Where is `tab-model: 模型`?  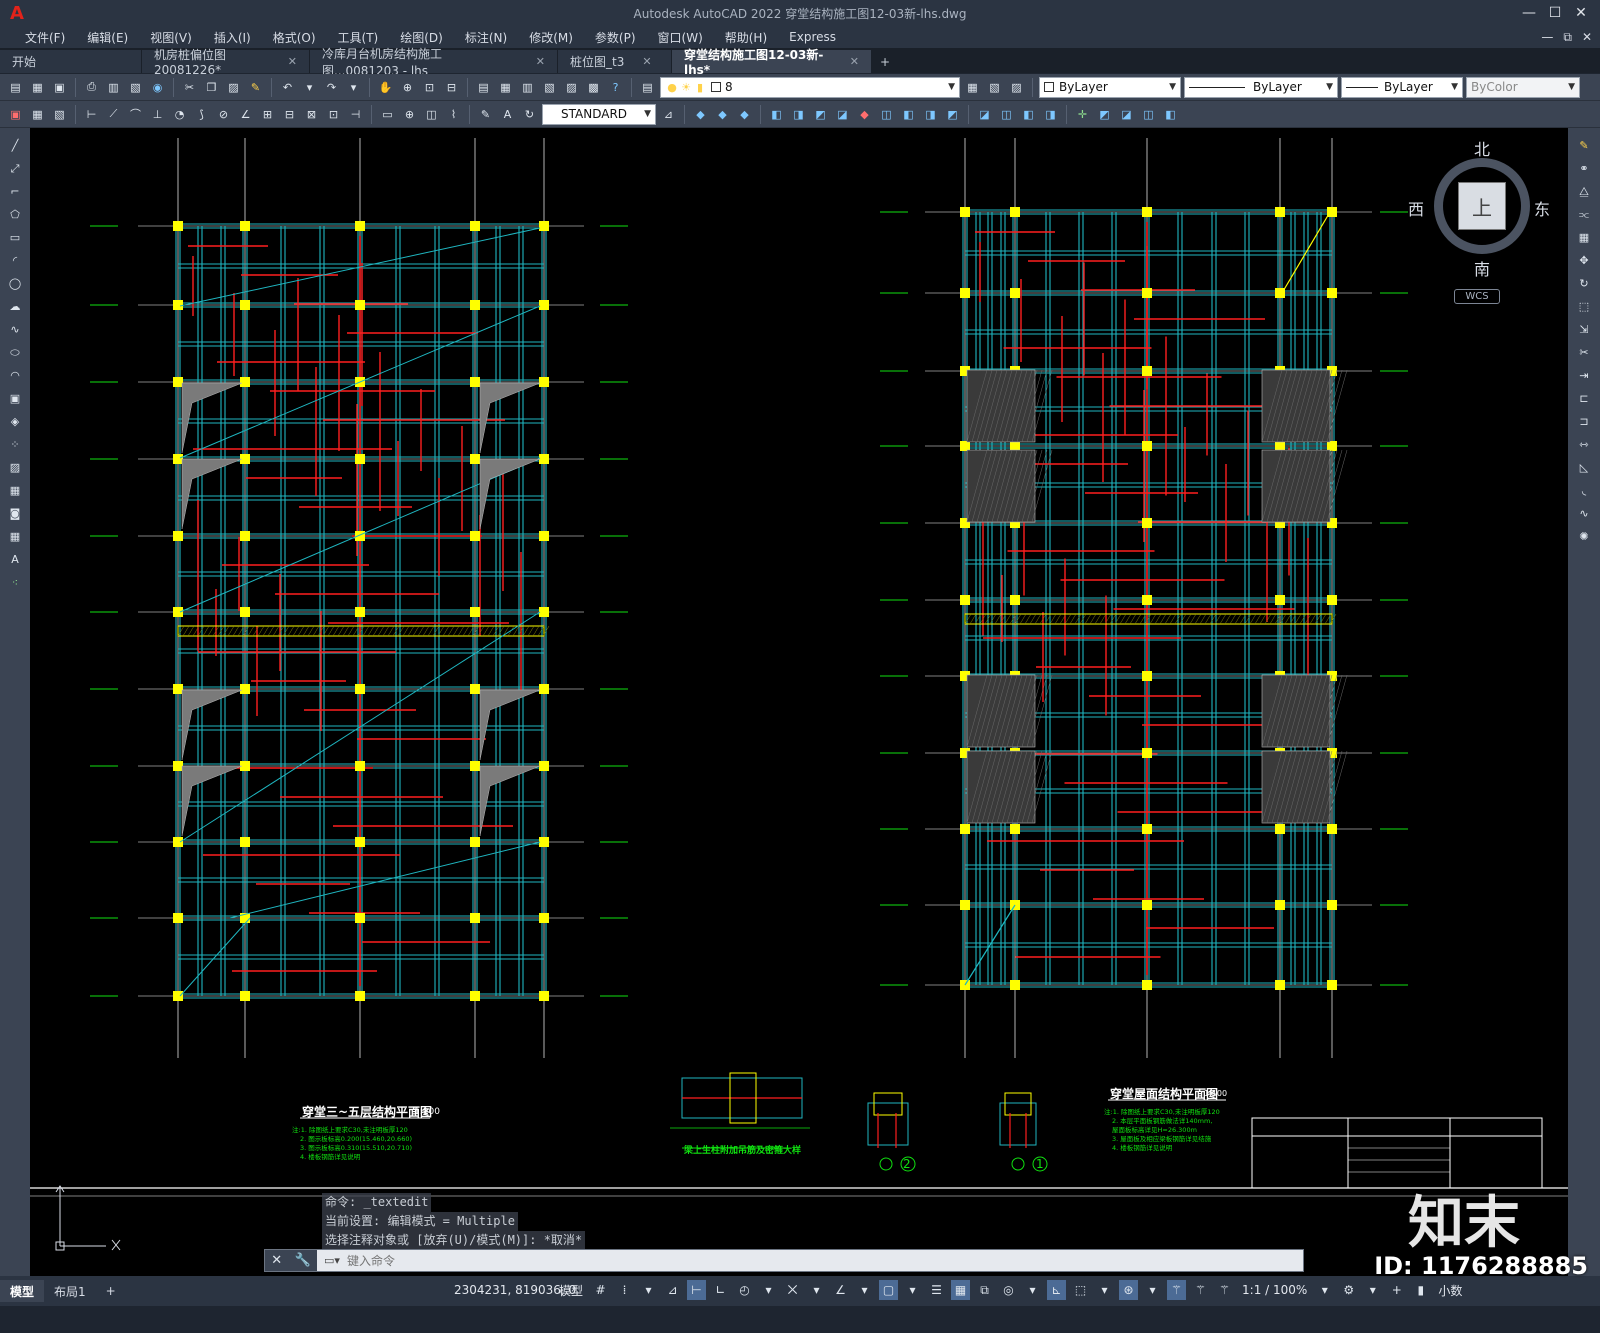
tab-model: 模型 is located at coordinates (22, 1291).